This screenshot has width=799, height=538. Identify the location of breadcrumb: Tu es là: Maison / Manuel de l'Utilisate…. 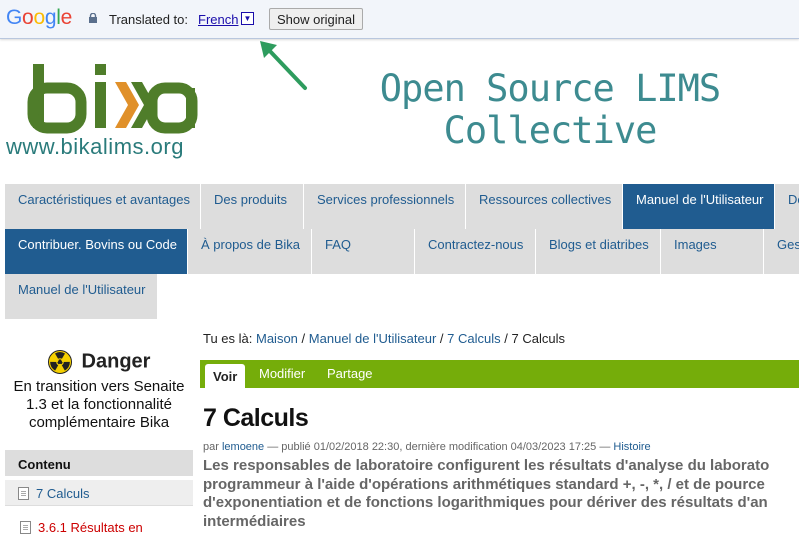
(384, 338).